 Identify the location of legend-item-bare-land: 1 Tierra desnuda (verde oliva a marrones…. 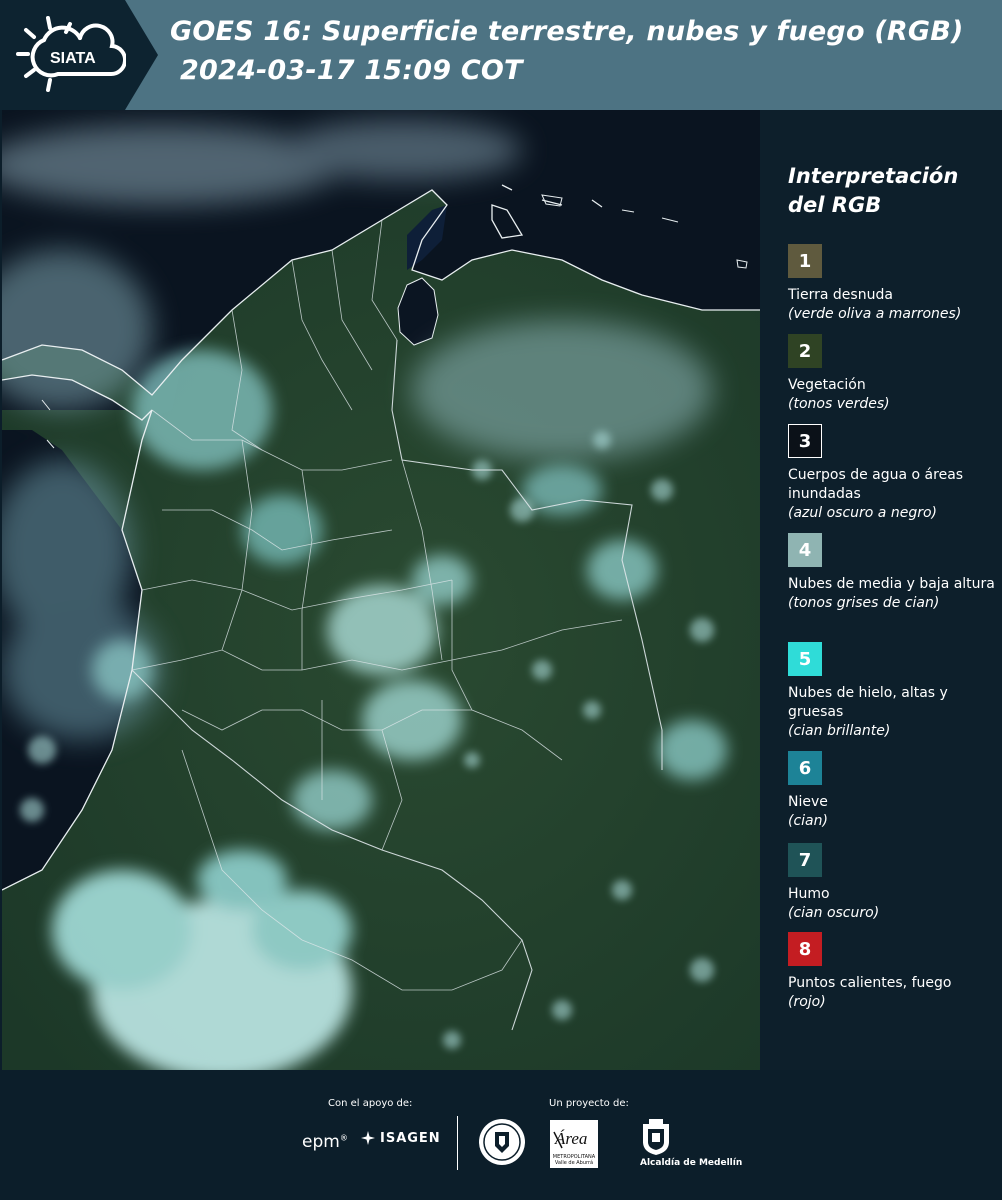
(893, 284).